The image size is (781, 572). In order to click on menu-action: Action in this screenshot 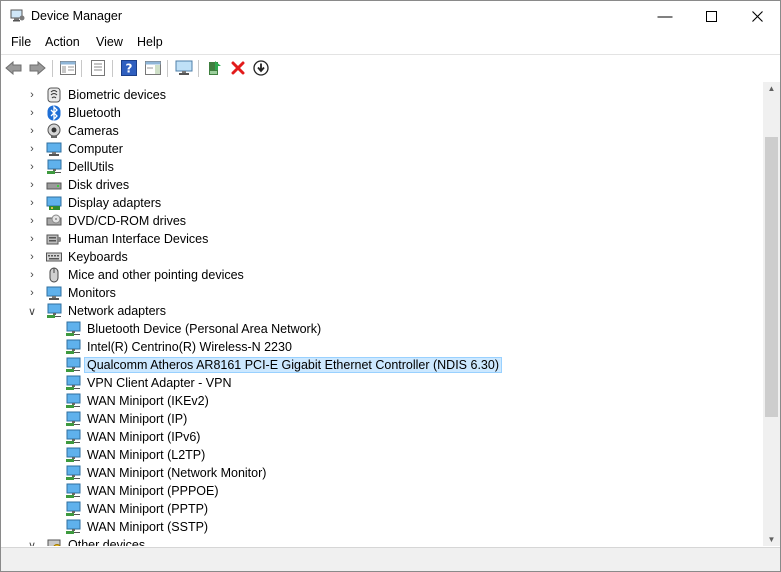, I will do `click(62, 42)`.